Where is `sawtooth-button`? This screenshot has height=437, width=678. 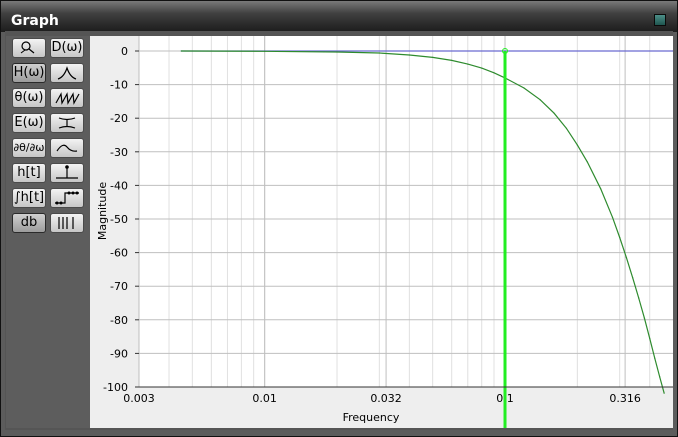
sawtooth-button is located at coordinates (67, 98).